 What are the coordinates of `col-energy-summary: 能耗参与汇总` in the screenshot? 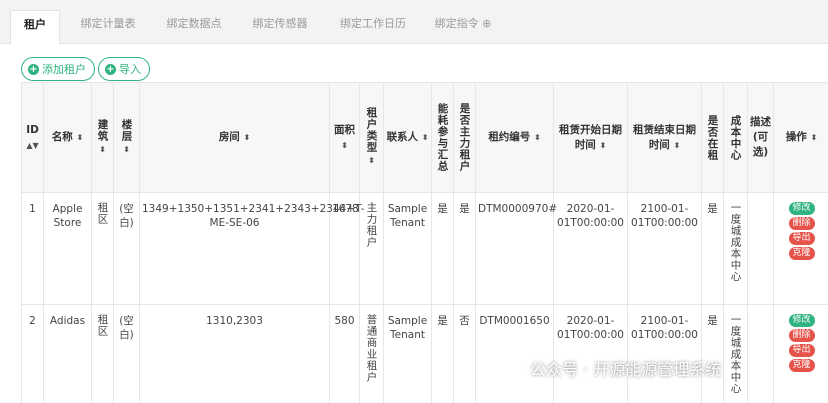 It's located at (442, 137).